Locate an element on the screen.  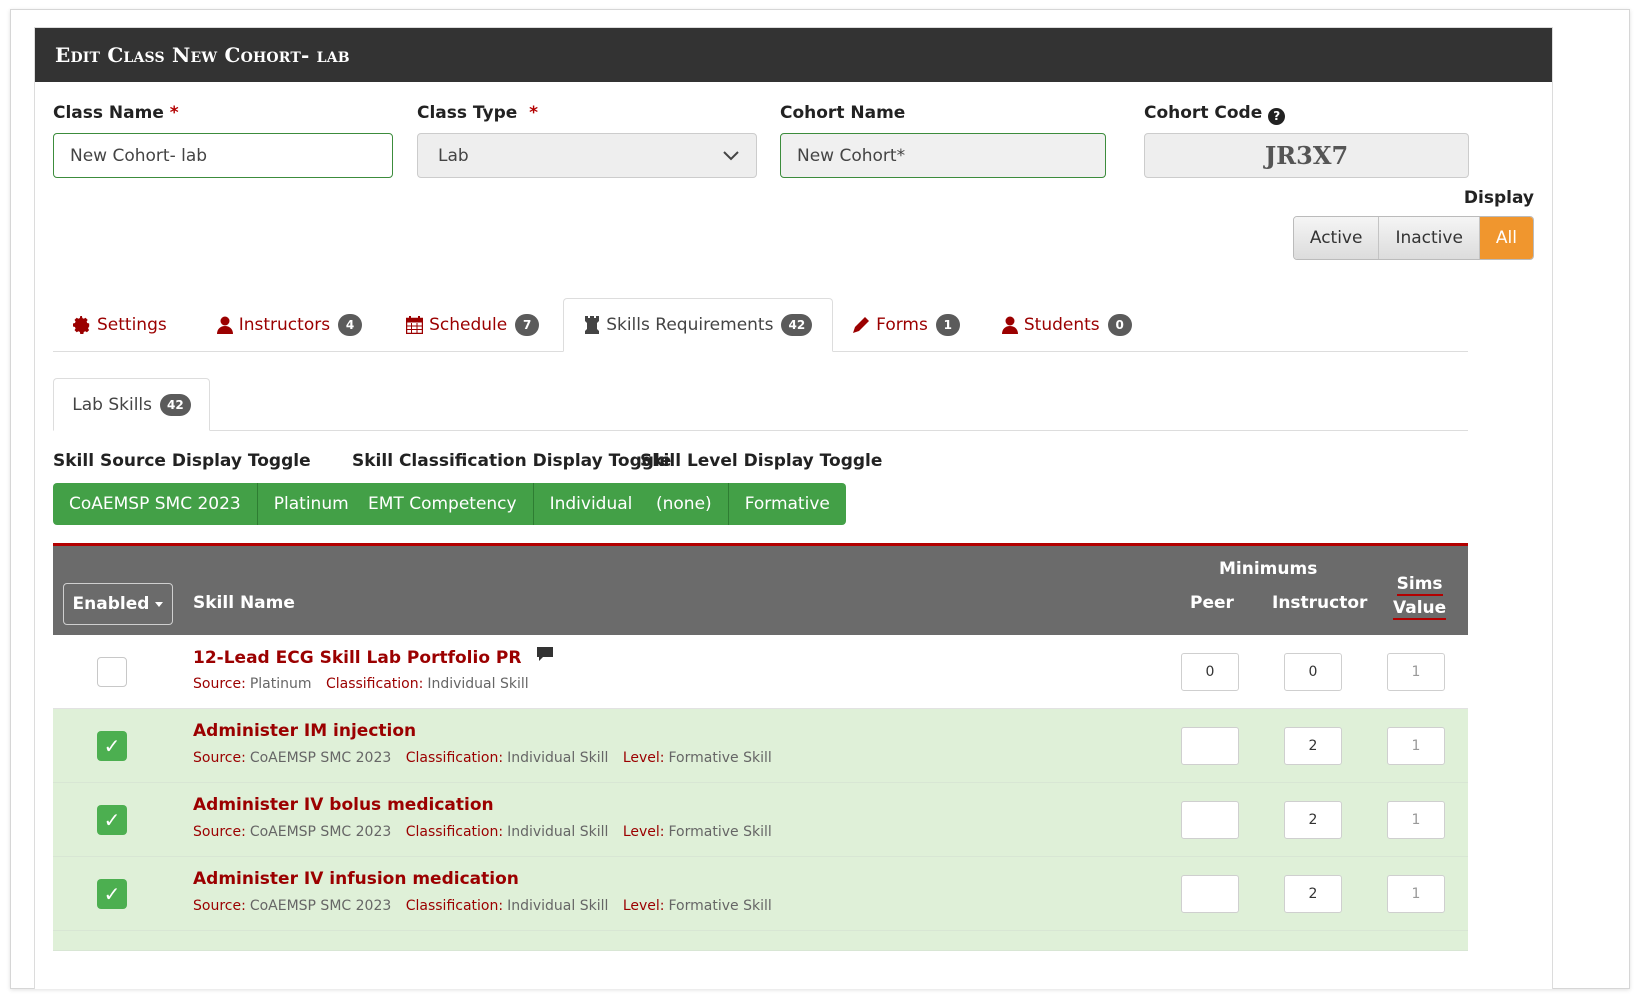
tab-schedule-label: Schedule is located at coordinates (468, 324).